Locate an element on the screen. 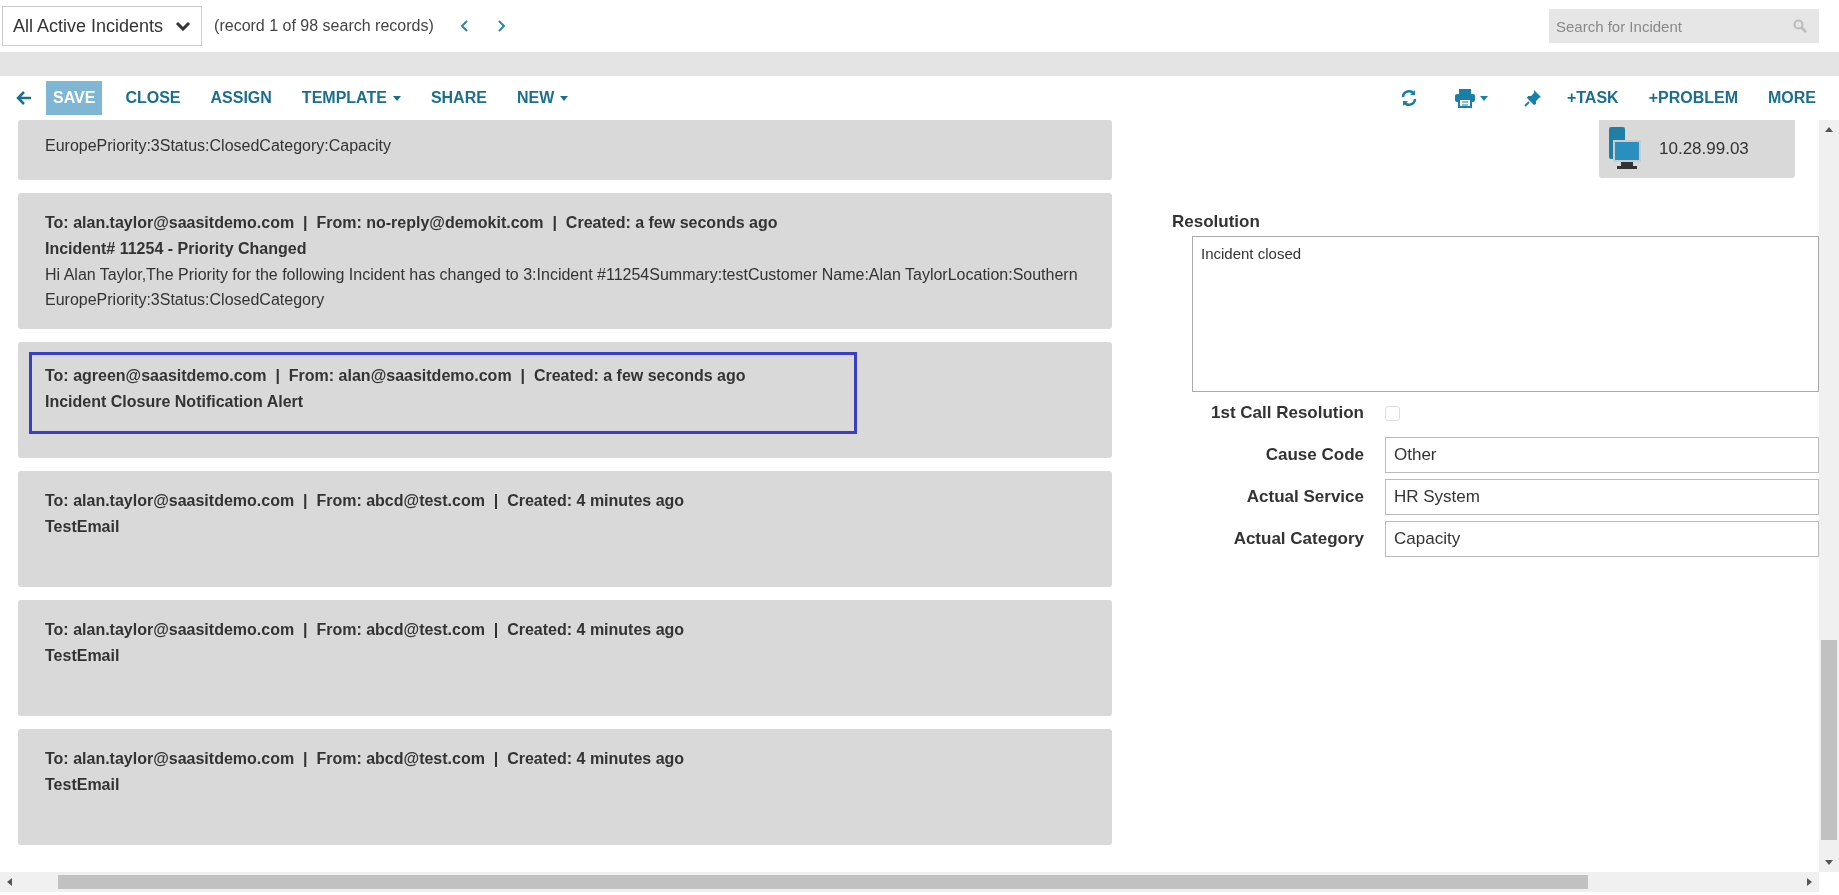 The image size is (1839, 895). next-icon is located at coordinates (500, 26).